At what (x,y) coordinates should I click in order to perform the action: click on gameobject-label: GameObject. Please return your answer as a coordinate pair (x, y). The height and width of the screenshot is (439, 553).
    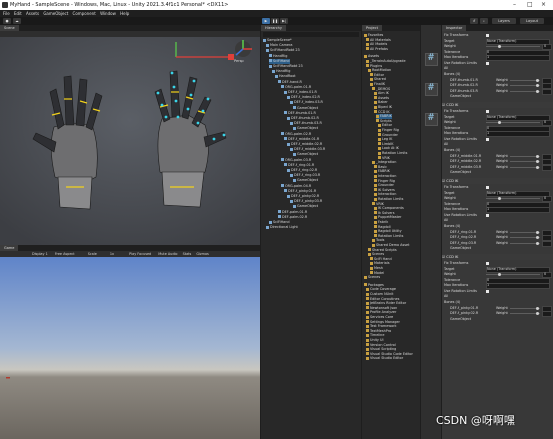
    Looking at the image, I should click on (461, 172).